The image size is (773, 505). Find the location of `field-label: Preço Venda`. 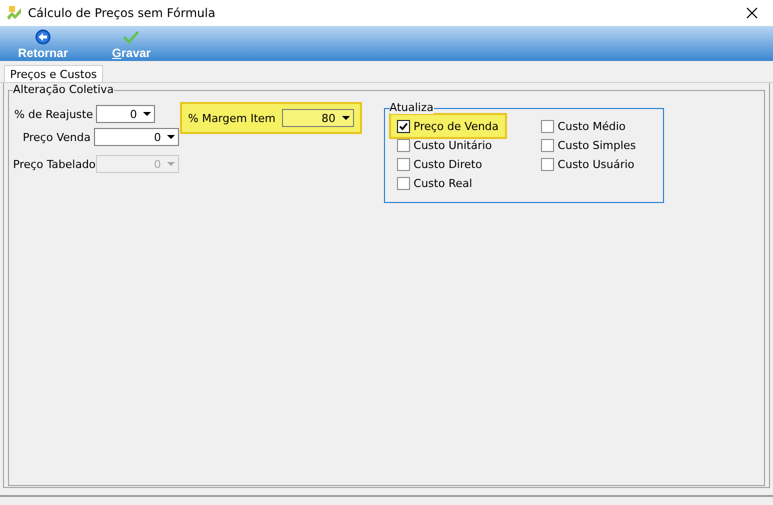

field-label: Preço Venda is located at coordinates (56, 137).